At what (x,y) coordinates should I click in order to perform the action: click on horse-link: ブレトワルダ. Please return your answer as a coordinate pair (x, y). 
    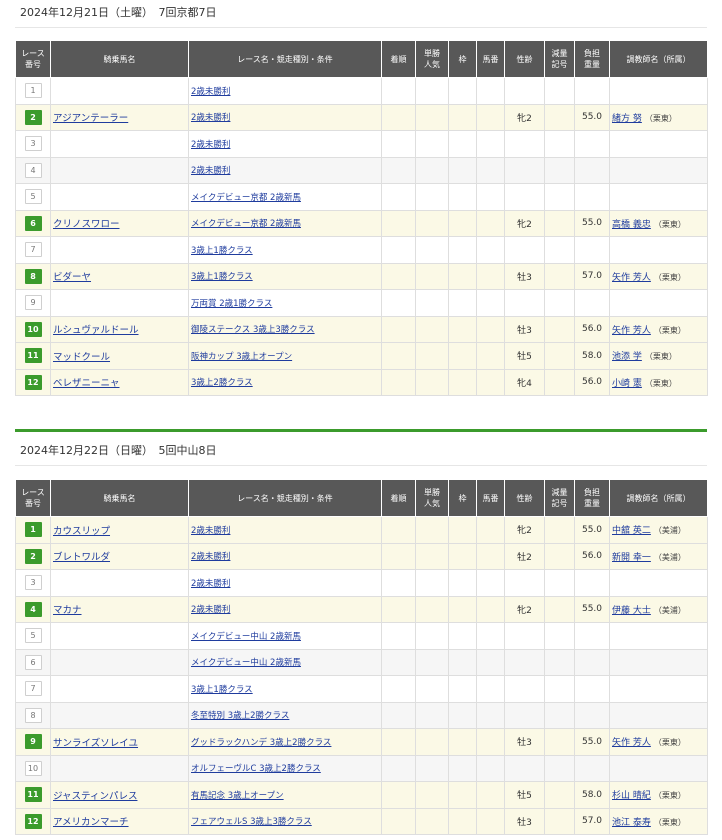
    Looking at the image, I should click on (81, 557).